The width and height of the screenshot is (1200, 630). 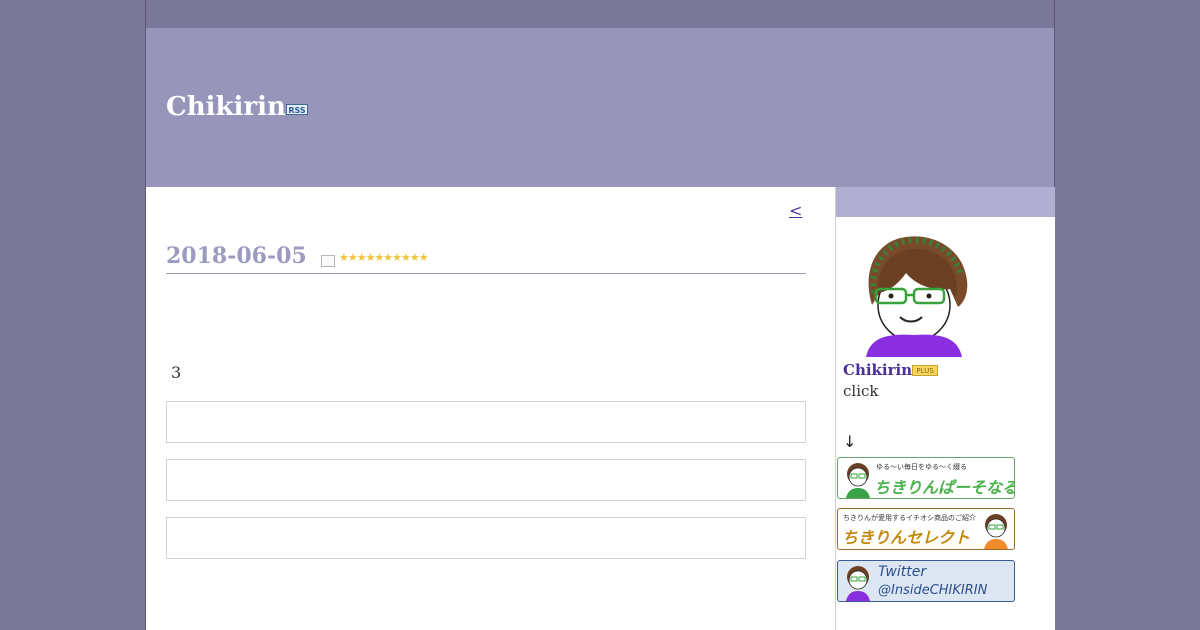 I want to click on banner-subtitle: ゆる〜い毎日をゆる〜く綴る, so click(x=921, y=467).